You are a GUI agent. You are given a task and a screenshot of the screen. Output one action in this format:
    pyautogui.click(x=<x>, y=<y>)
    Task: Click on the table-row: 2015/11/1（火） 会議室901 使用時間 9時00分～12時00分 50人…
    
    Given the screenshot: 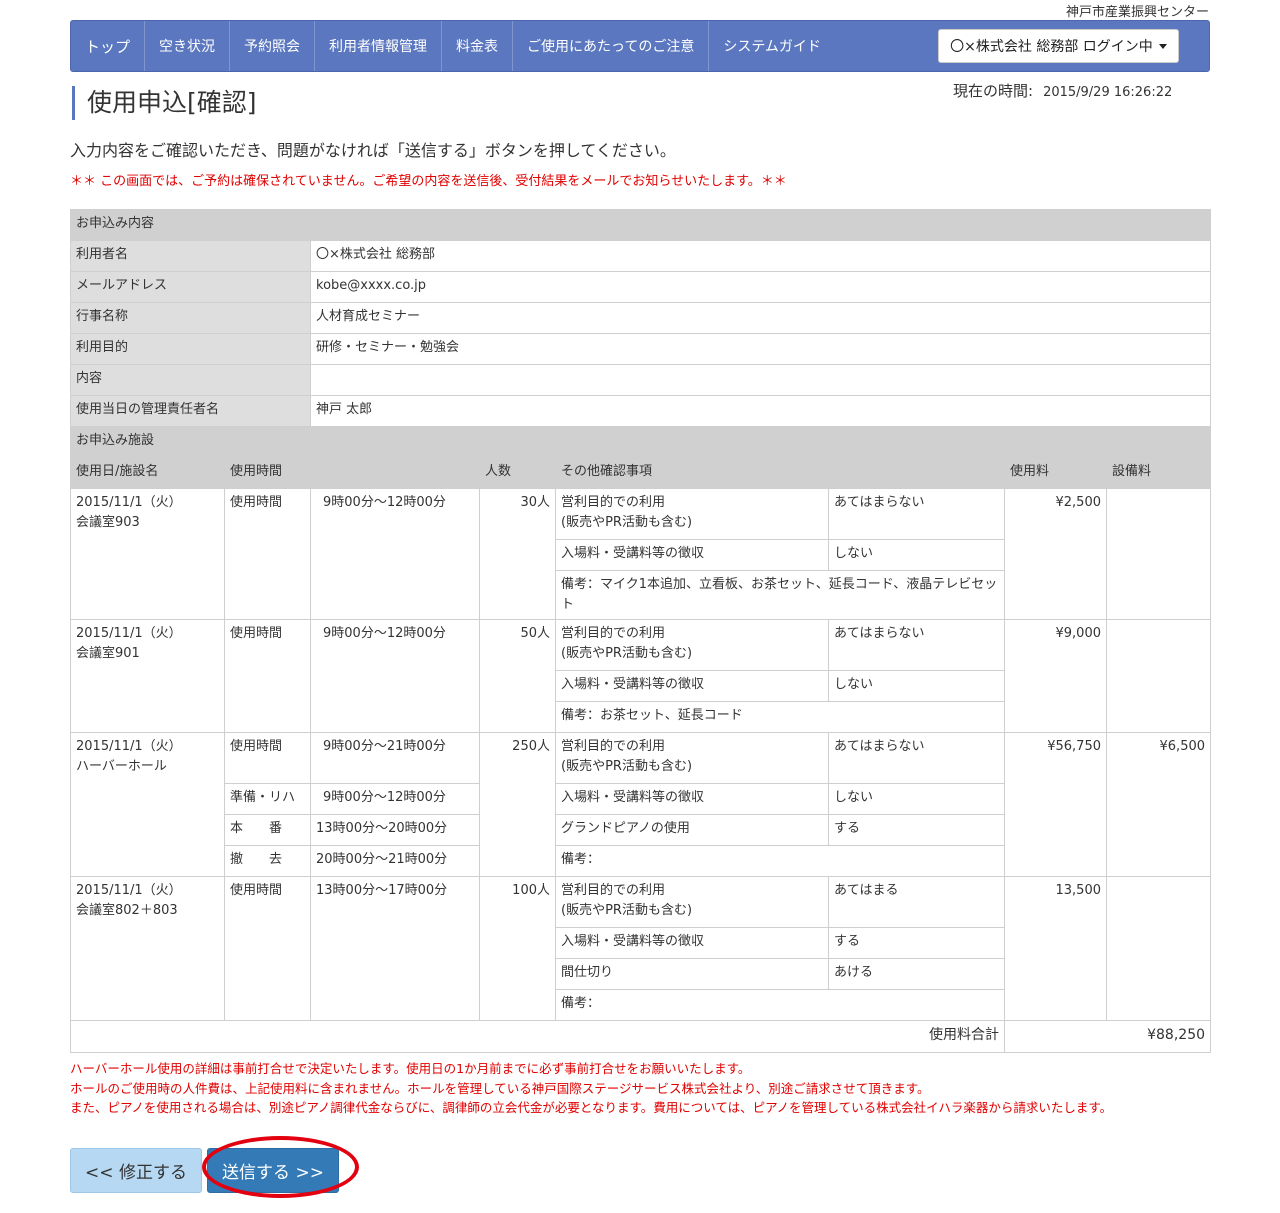 What is the action you would take?
    pyautogui.click(x=641, y=676)
    